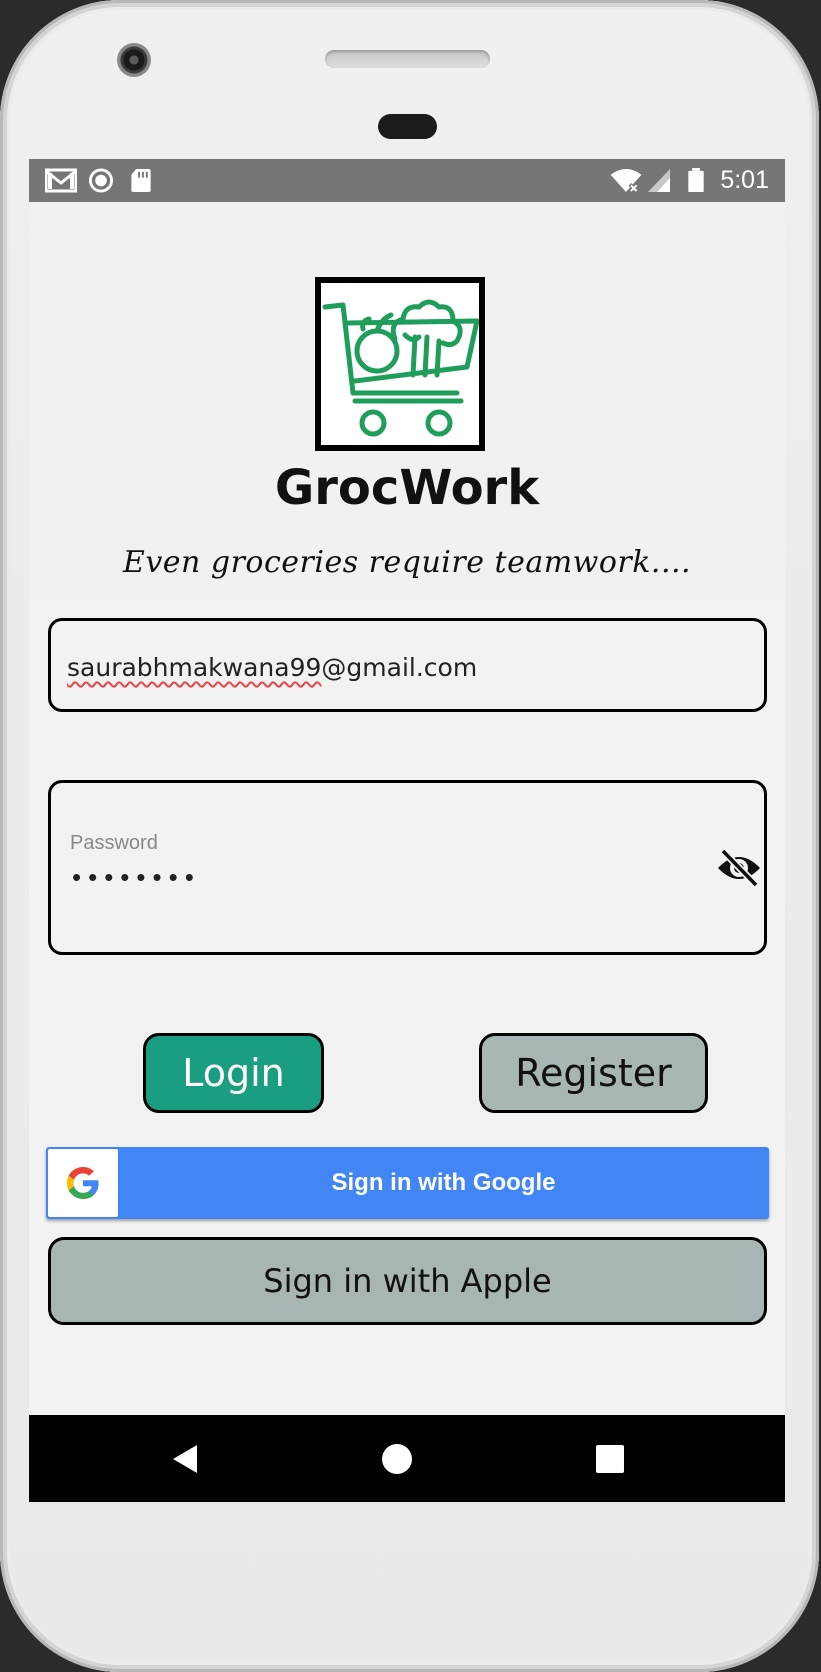  Describe the element at coordinates (443, 1182) in the screenshot. I see `google-sign-in-label: Sign in with Google` at that location.